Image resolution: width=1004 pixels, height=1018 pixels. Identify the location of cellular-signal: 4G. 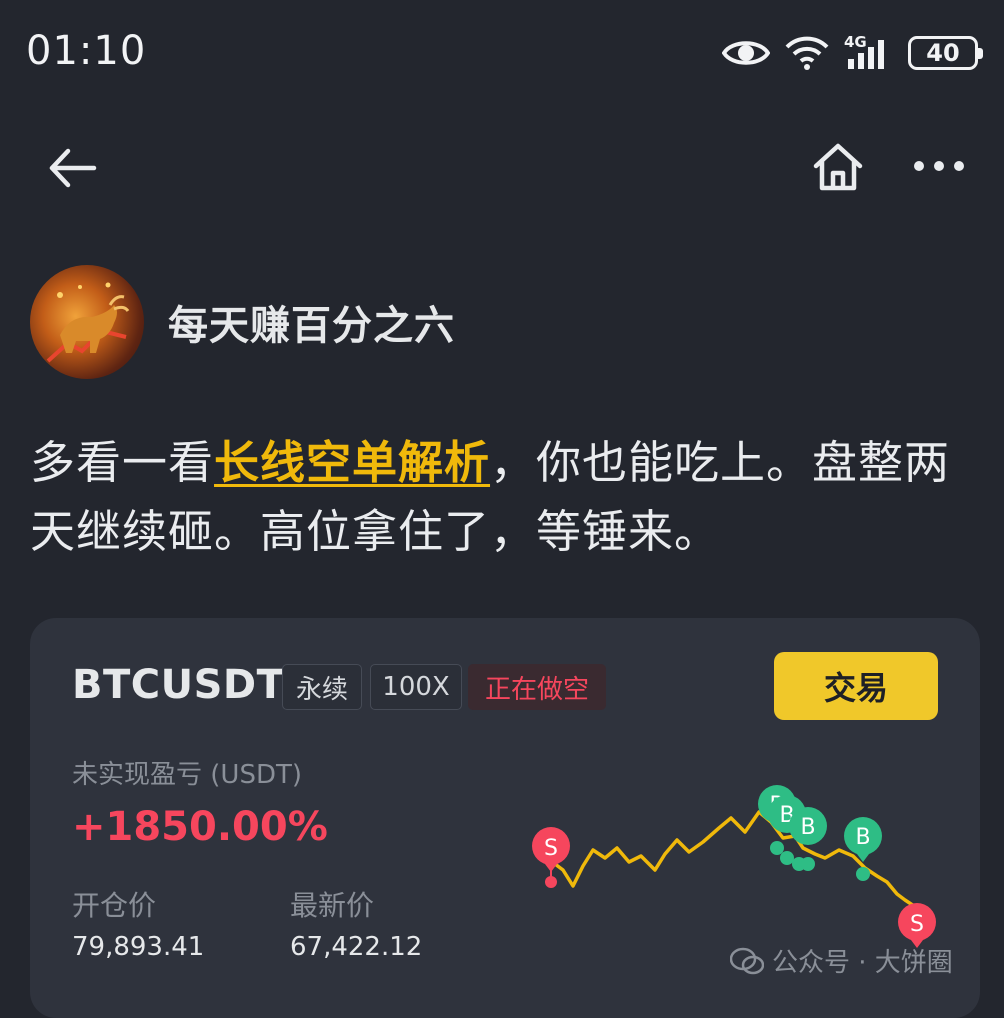
(869, 52).